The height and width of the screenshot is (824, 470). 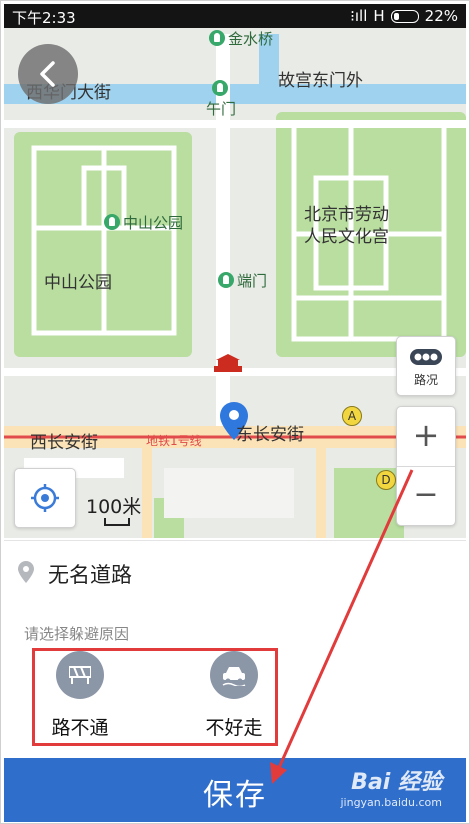 I want to click on map-label-labor-palace: 北京市劳动人民文化宫, so click(x=346, y=226).